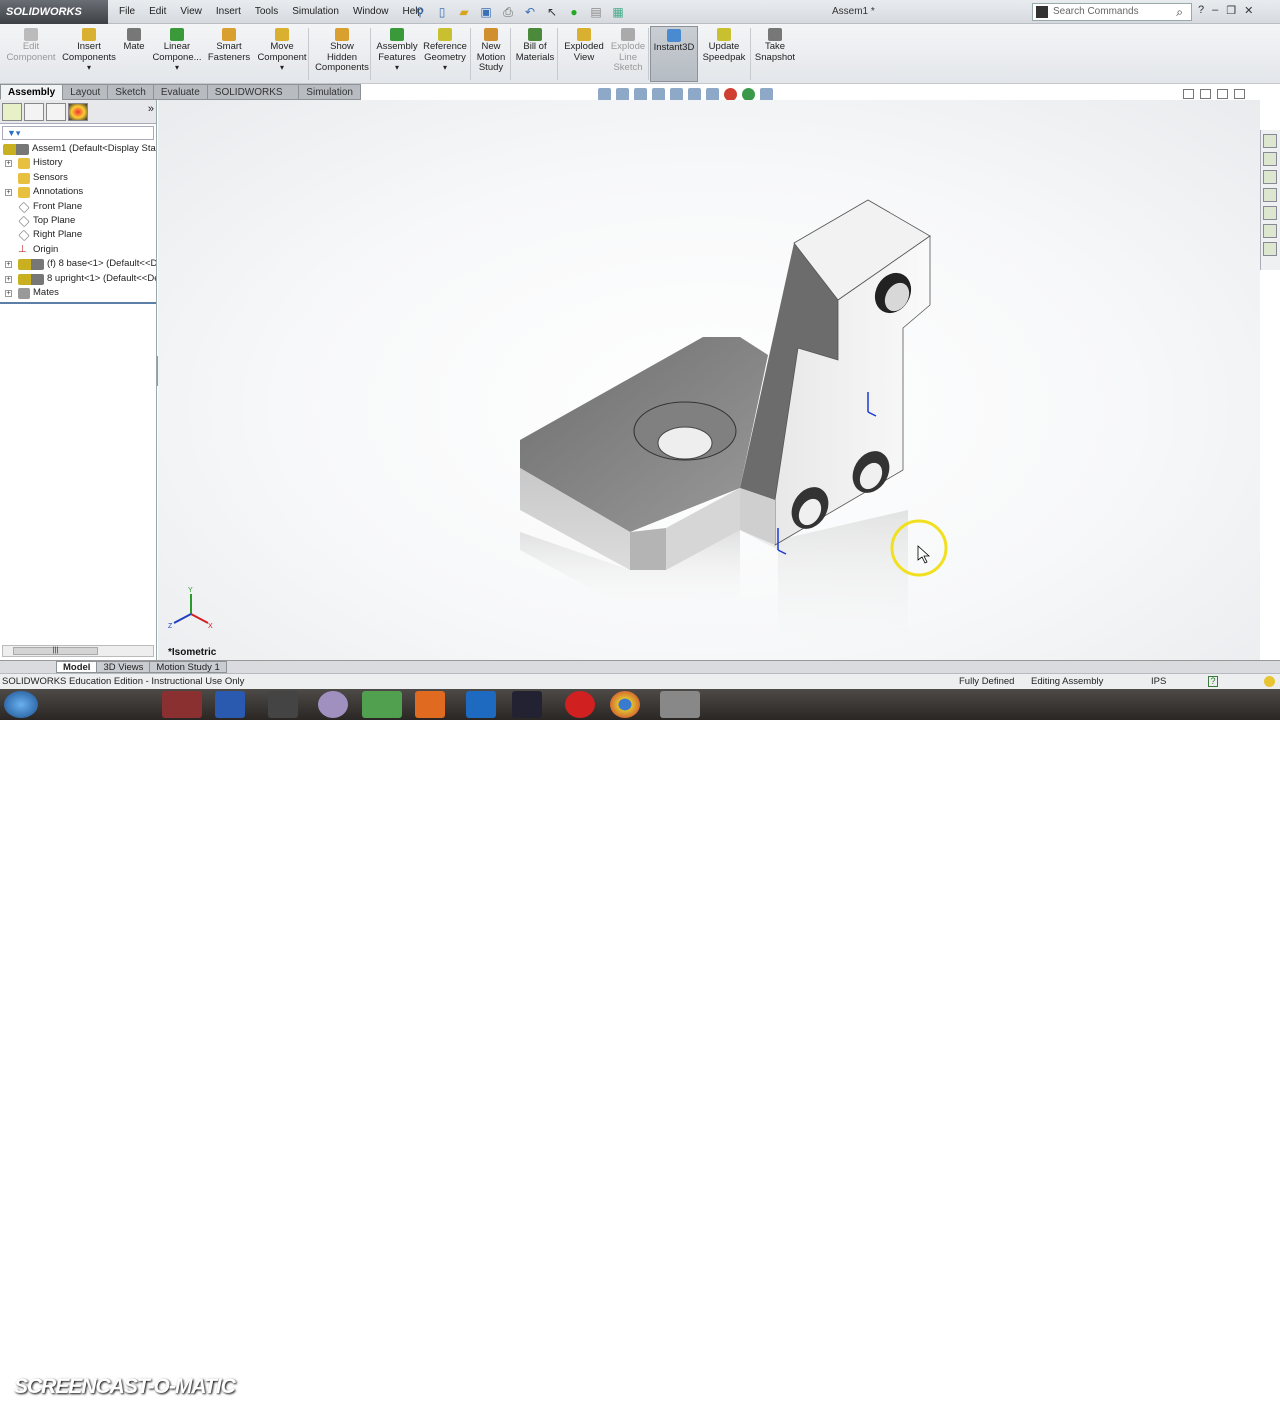  Describe the element at coordinates (1270, 177) in the screenshot. I see `file-explorer-icon` at that location.